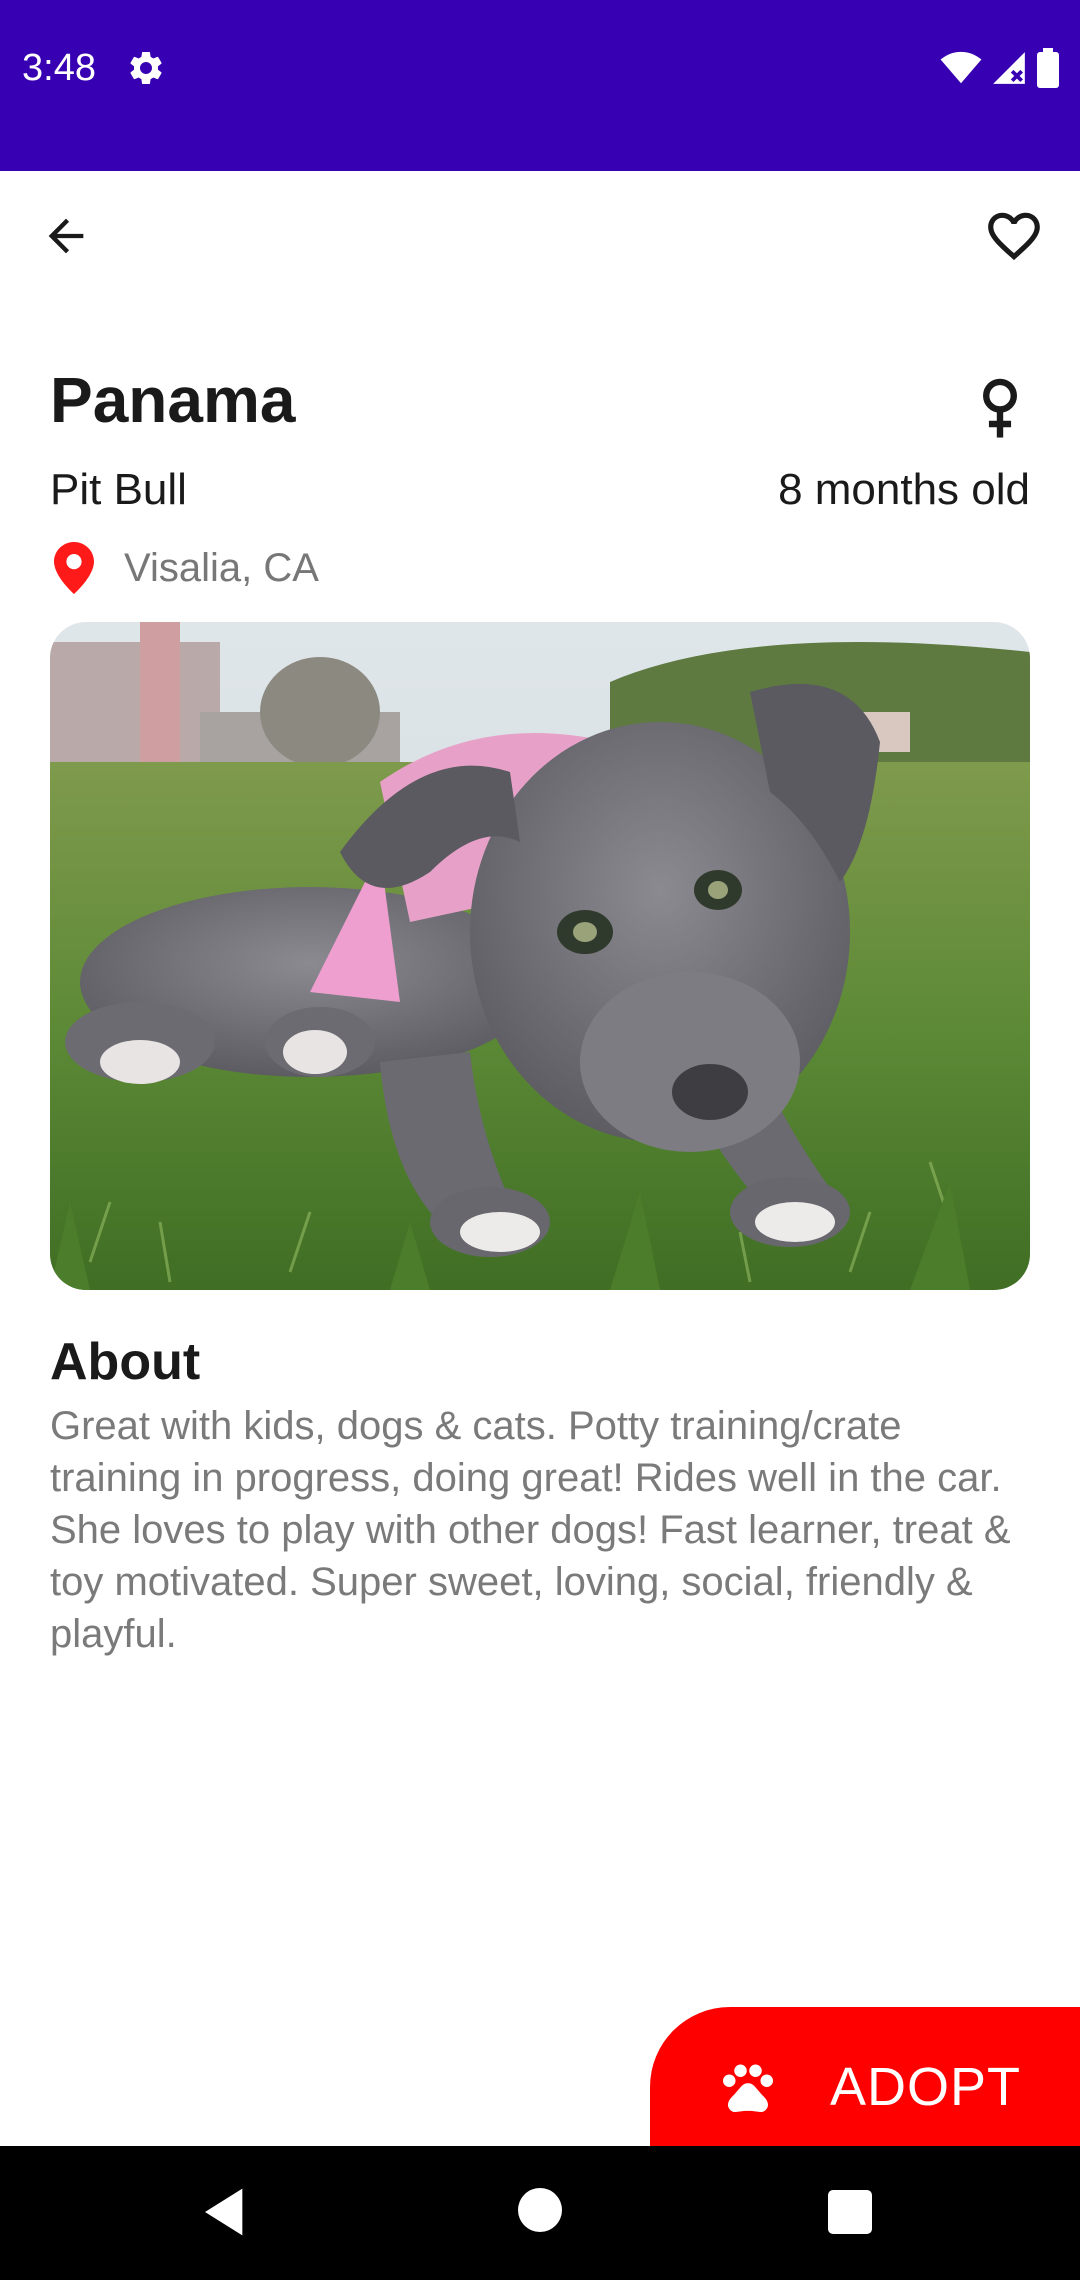 The width and height of the screenshot is (1080, 2280). Describe the element at coordinates (118, 489) in the screenshot. I see `pet-breed: Pit Bull` at that location.